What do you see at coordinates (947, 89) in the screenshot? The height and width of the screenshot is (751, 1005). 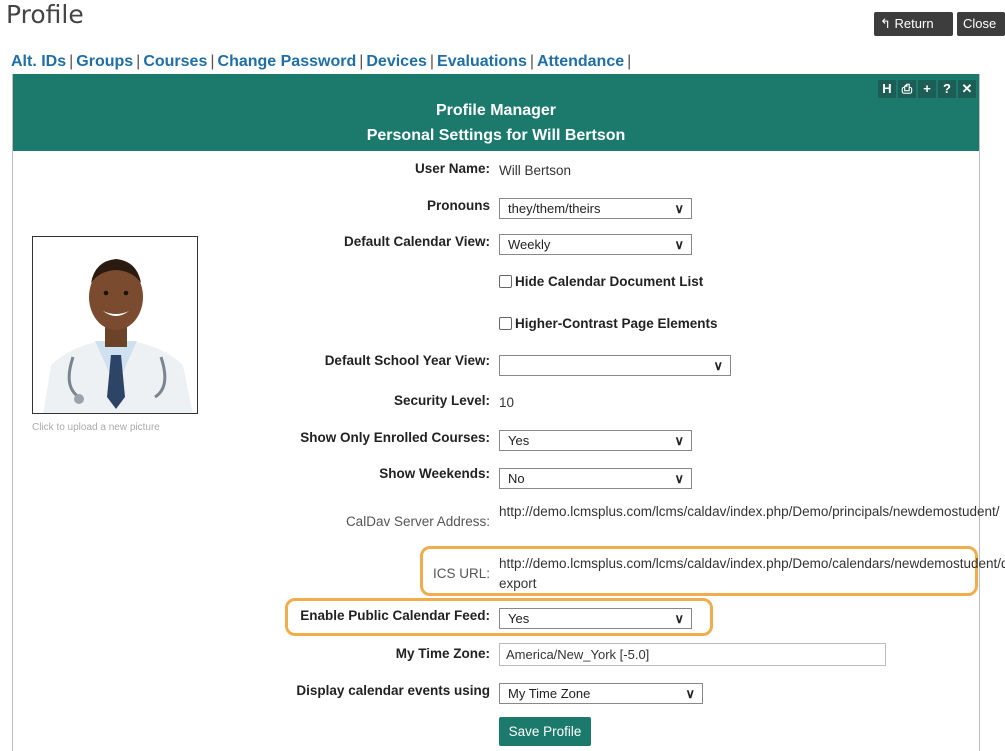 I see `question-icon: ?` at bounding box center [947, 89].